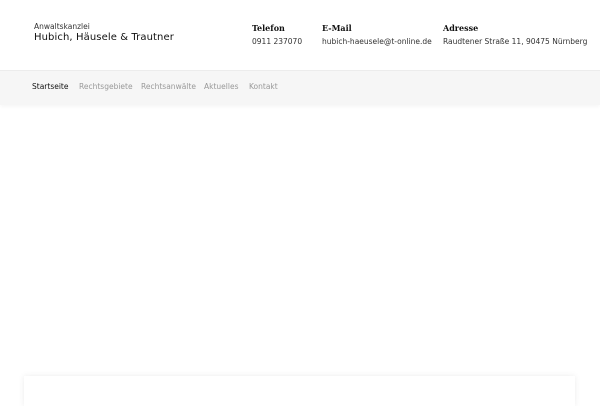  What do you see at coordinates (268, 28) in the screenshot?
I see `contact-phone-label: Telefon` at bounding box center [268, 28].